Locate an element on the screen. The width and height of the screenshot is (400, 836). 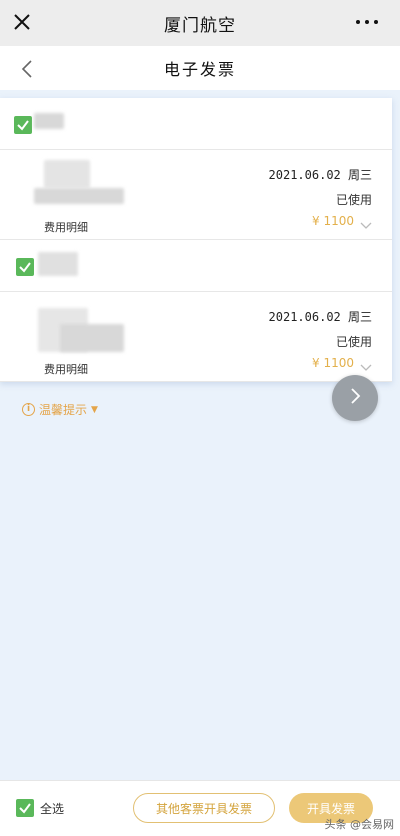
warm-tip: i 温馨提示 ▼ is located at coordinates (60, 409).